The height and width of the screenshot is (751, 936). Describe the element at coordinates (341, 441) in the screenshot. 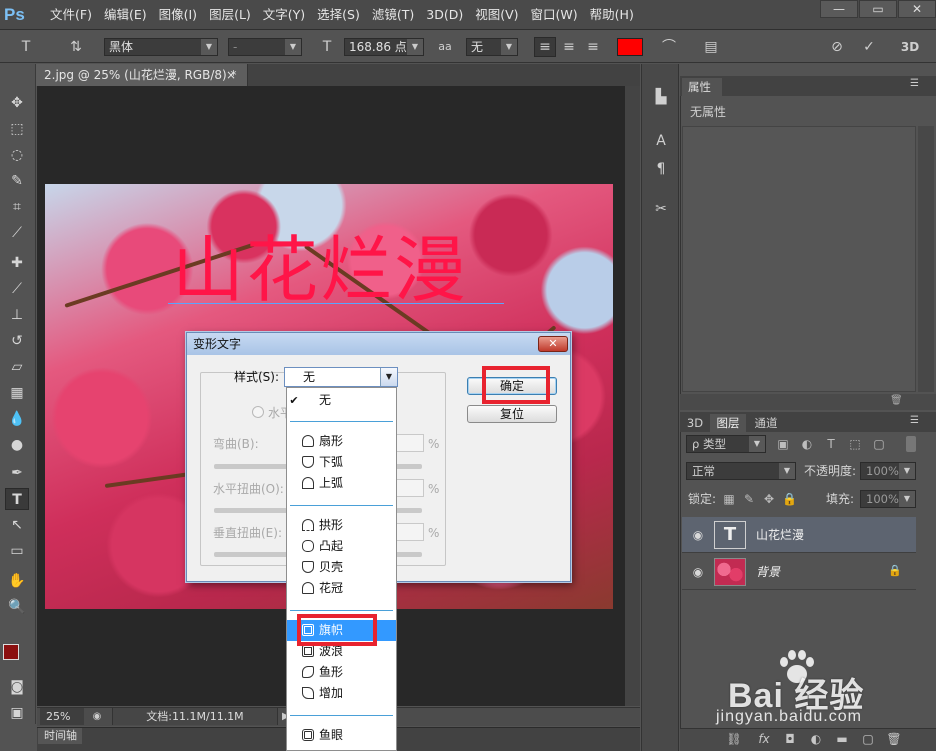

I see `style-option-arc: 扇形` at that location.